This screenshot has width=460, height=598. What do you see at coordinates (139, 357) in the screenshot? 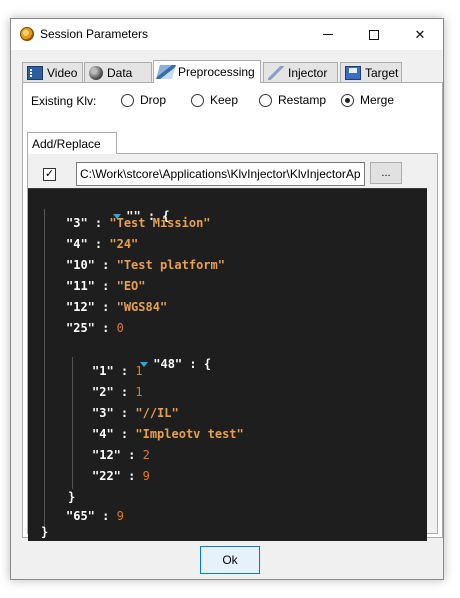
I see `json-nested-line: "48" : {` at bounding box center [139, 357].